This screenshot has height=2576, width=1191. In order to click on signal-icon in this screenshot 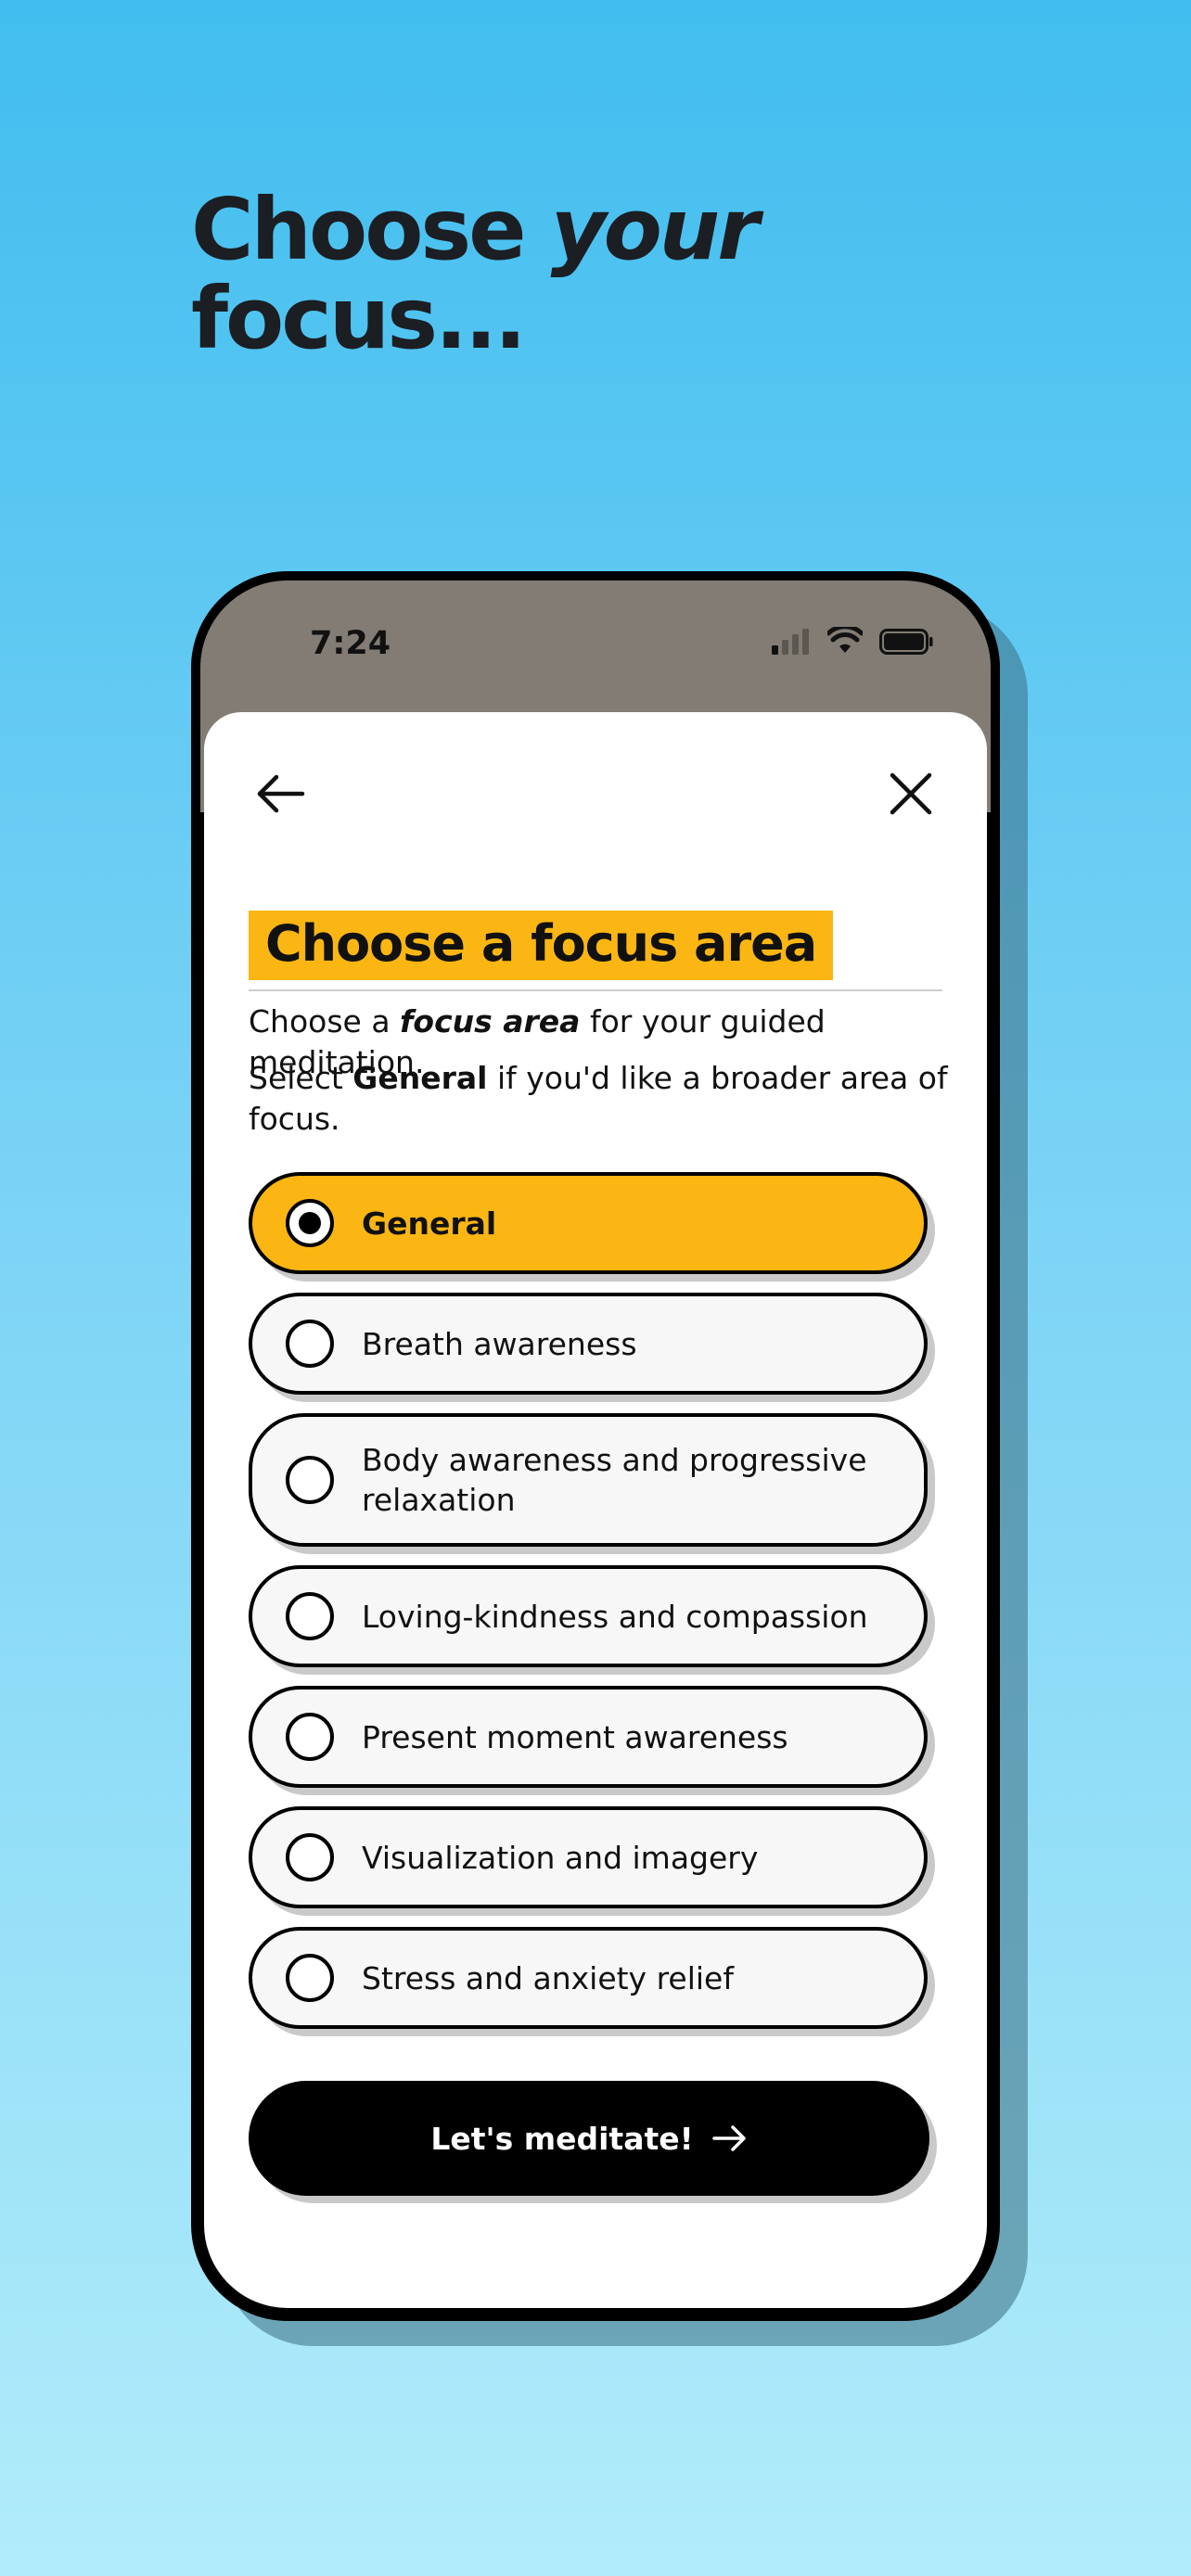, I will do `click(790, 642)`.